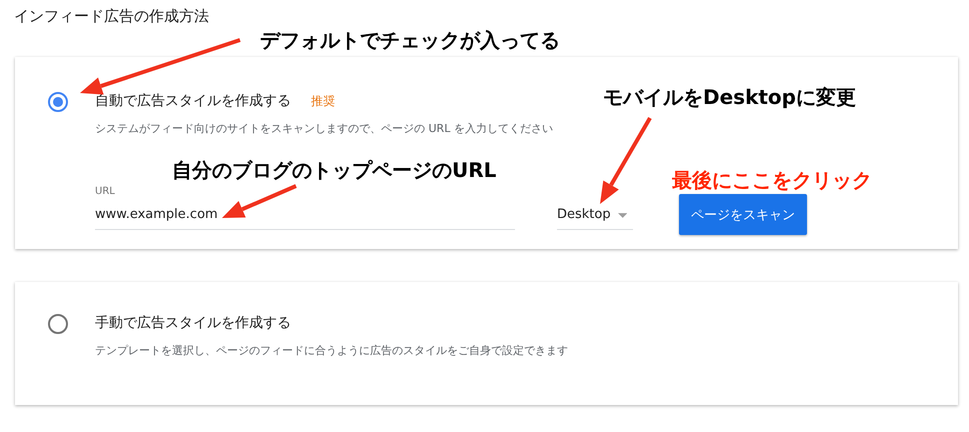  What do you see at coordinates (622, 215) in the screenshot?
I see `caret-icon` at bounding box center [622, 215].